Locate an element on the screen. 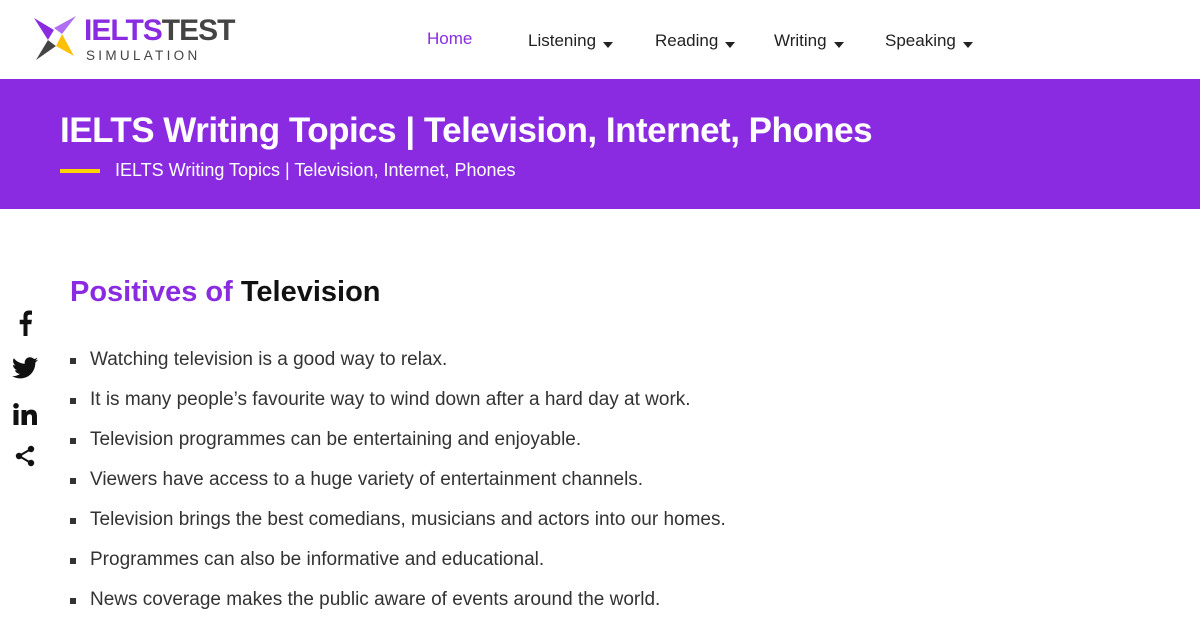  twitter-share-button is located at coordinates (25, 368).